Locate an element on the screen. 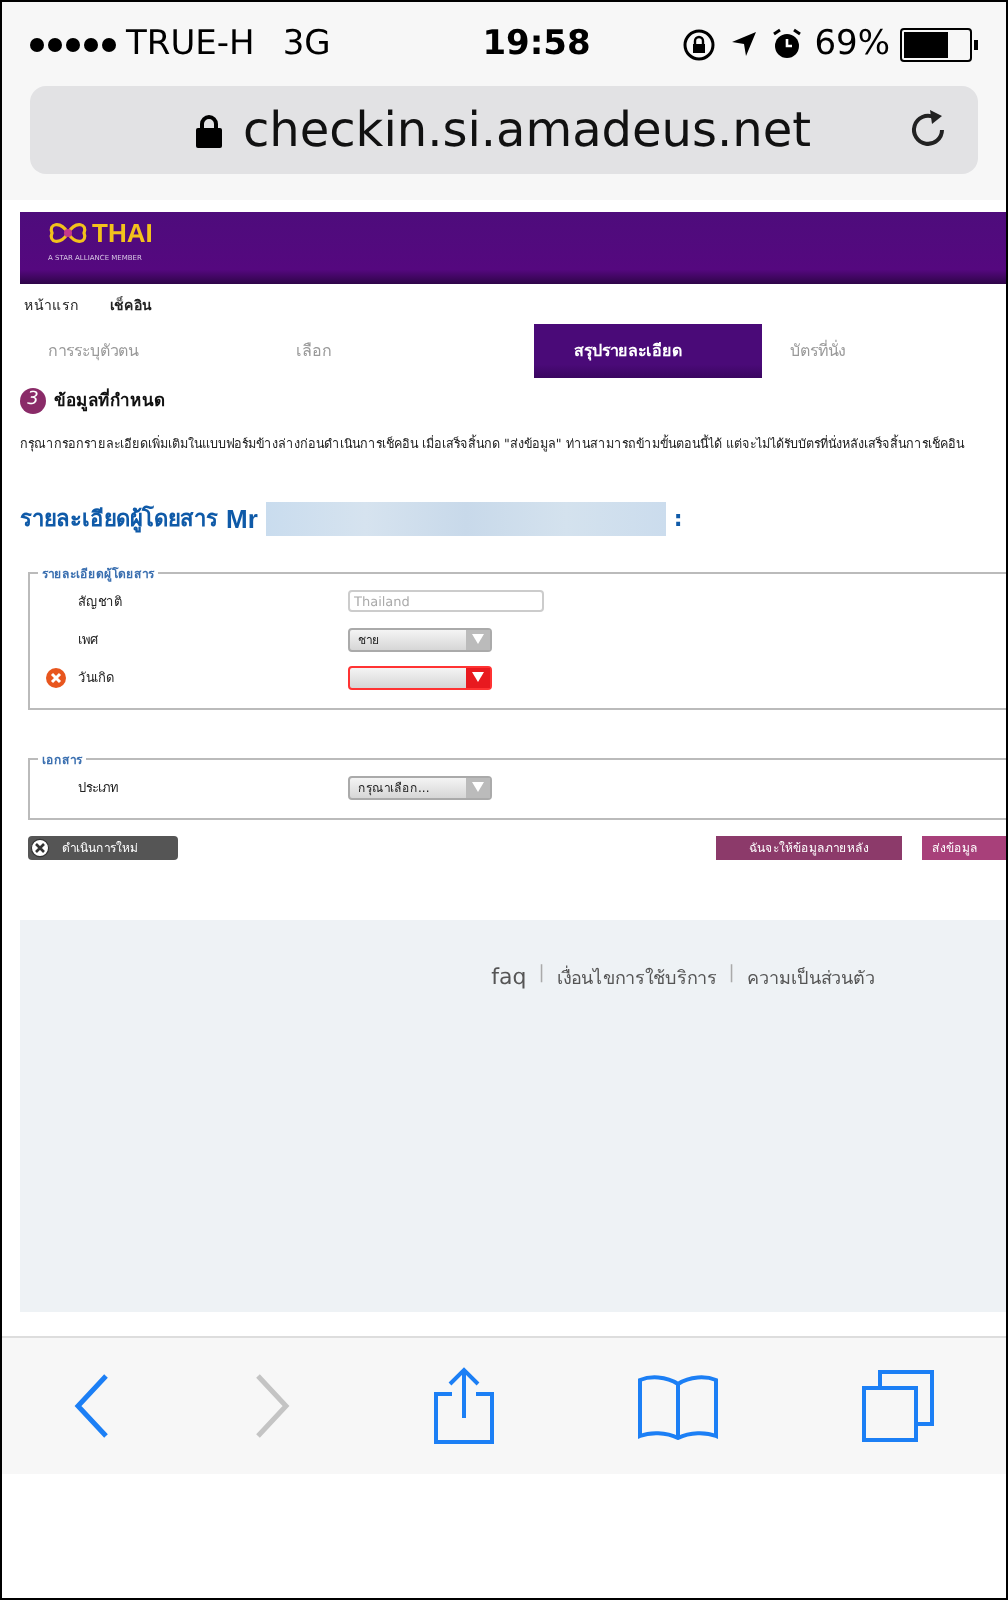 The image size is (1008, 1600). logo-text: THAI is located at coordinates (122, 233).